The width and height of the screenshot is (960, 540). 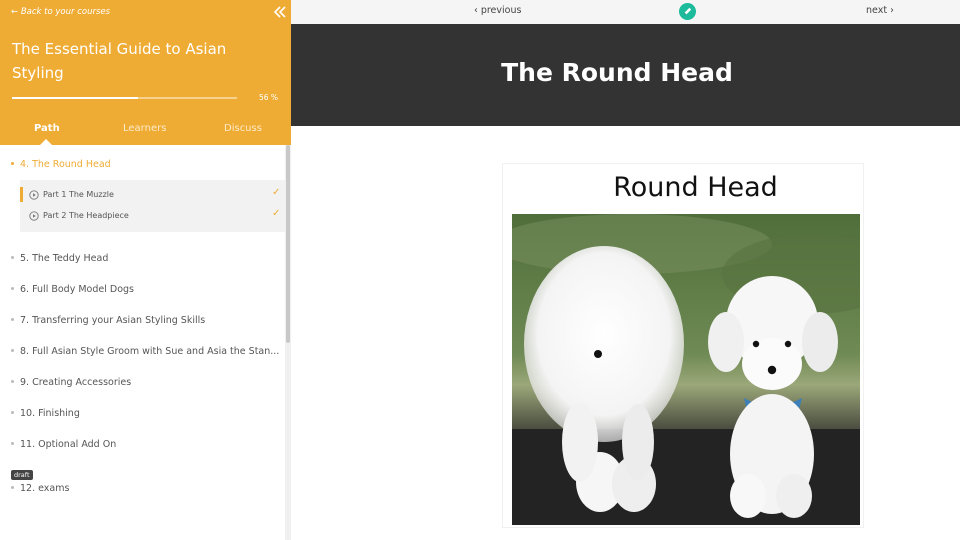 I want to click on lesson-nav-bar: ‹ previous next ›, so click(x=625, y=12).